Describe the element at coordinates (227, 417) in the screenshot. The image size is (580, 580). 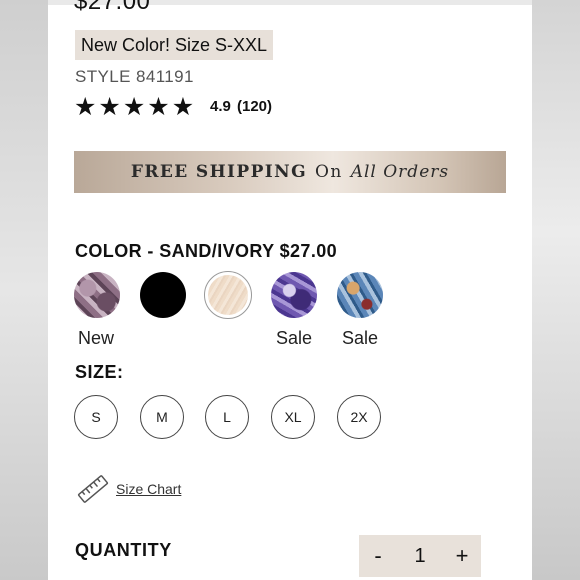
I see `size-option-l: L` at that location.